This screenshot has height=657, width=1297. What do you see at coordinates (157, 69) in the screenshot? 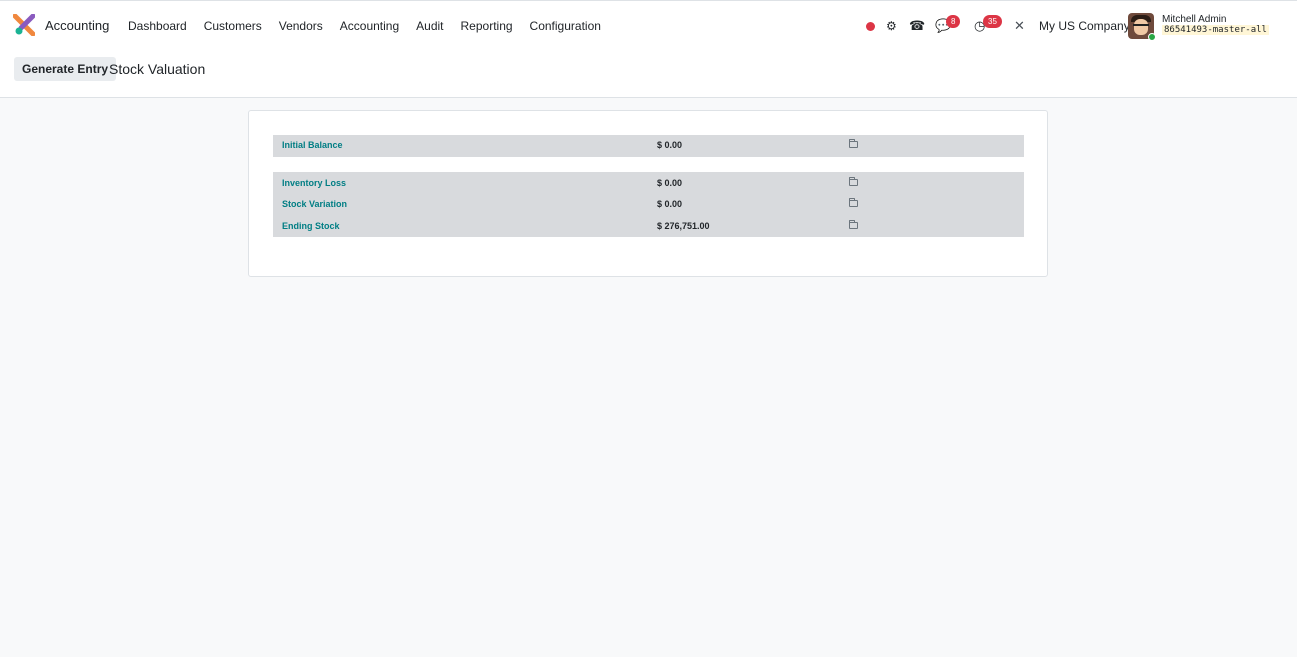
I see `page-title: Stock Valuation` at bounding box center [157, 69].